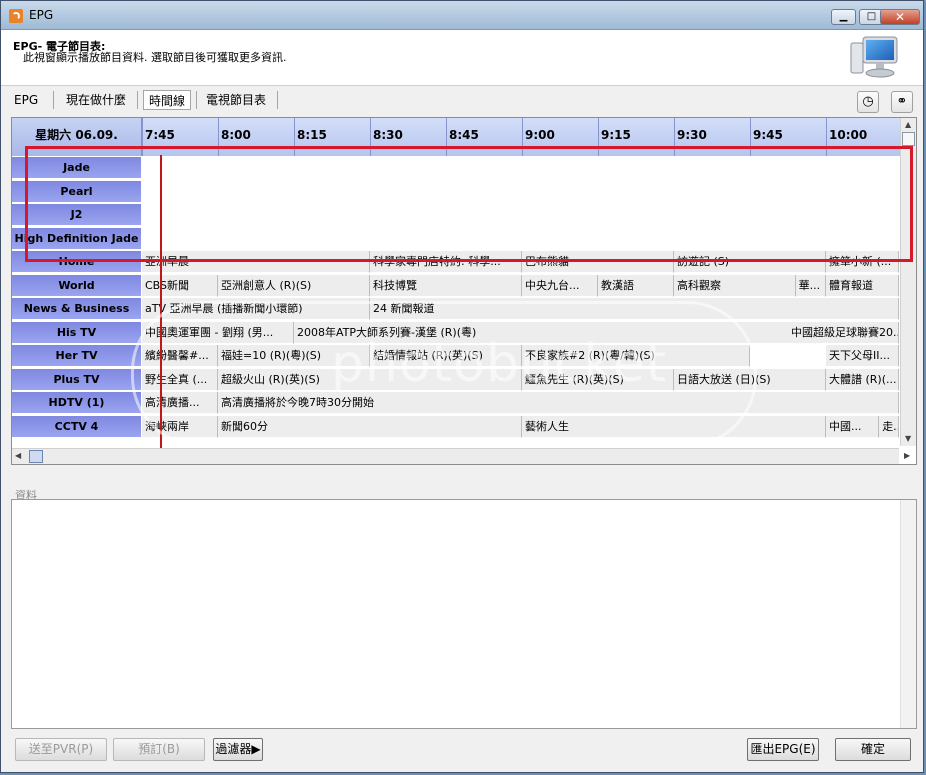  Describe the element at coordinates (868, 102) in the screenshot. I see `clock-icon: ◷` at that location.